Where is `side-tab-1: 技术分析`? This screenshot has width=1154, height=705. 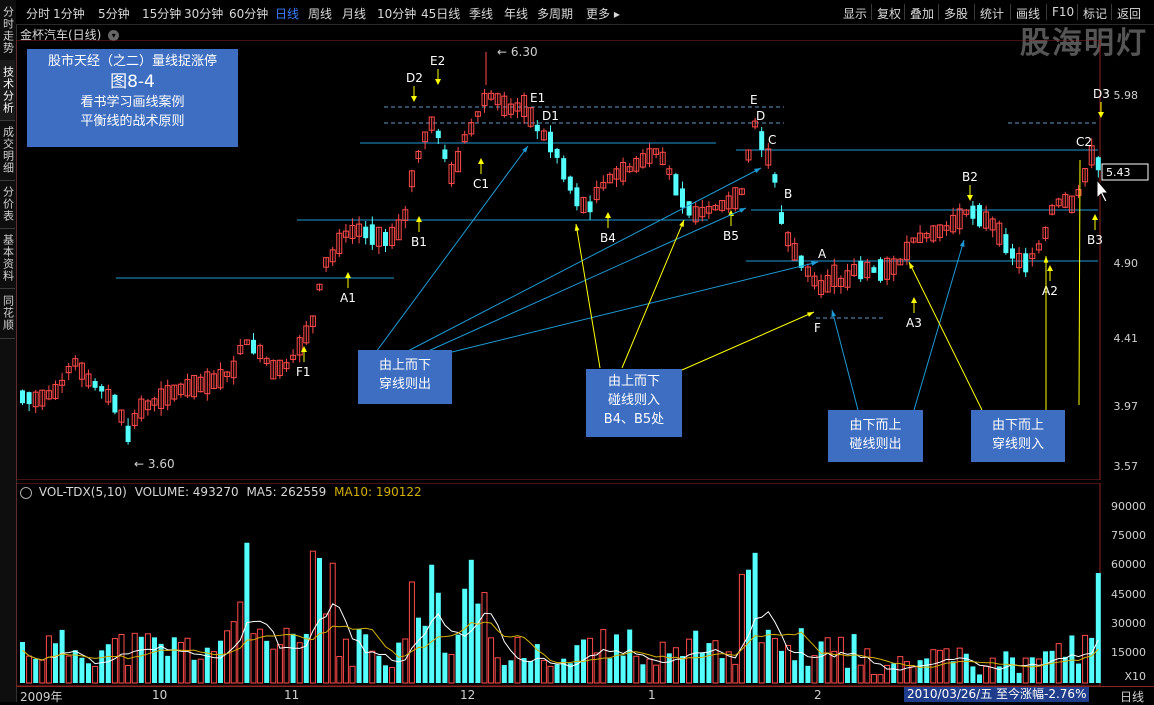 side-tab-1: 技术分析 is located at coordinates (7, 90).